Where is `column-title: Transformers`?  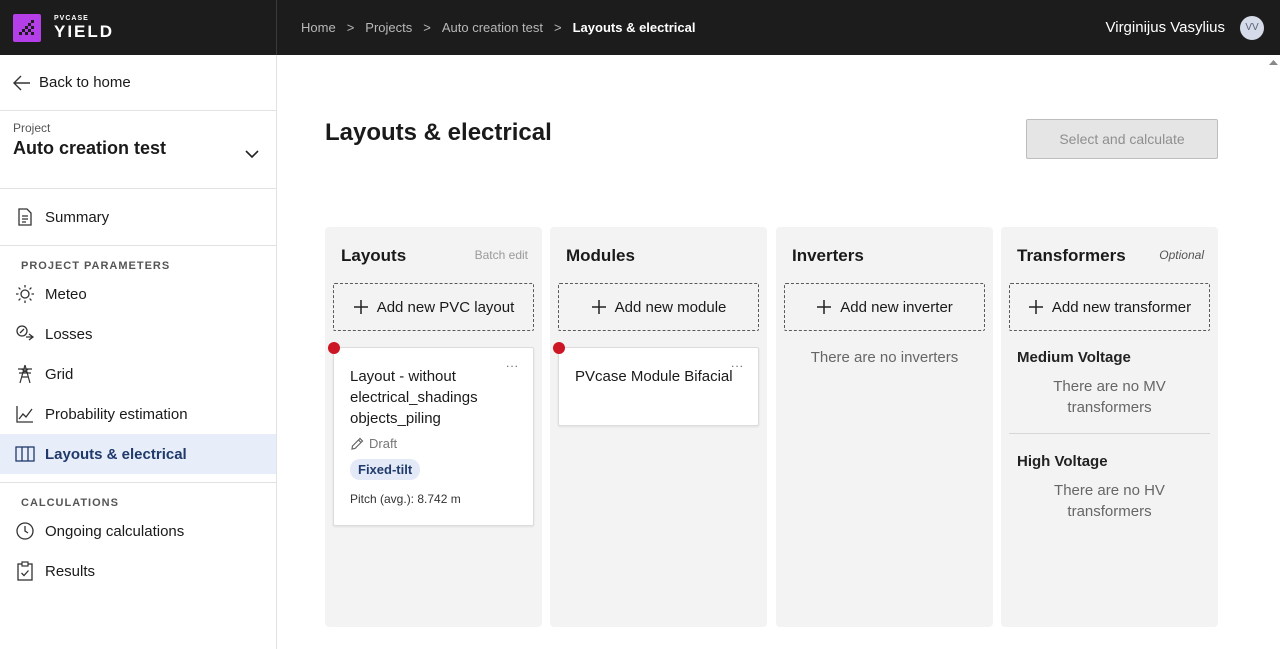
column-title: Transformers is located at coordinates (1071, 255).